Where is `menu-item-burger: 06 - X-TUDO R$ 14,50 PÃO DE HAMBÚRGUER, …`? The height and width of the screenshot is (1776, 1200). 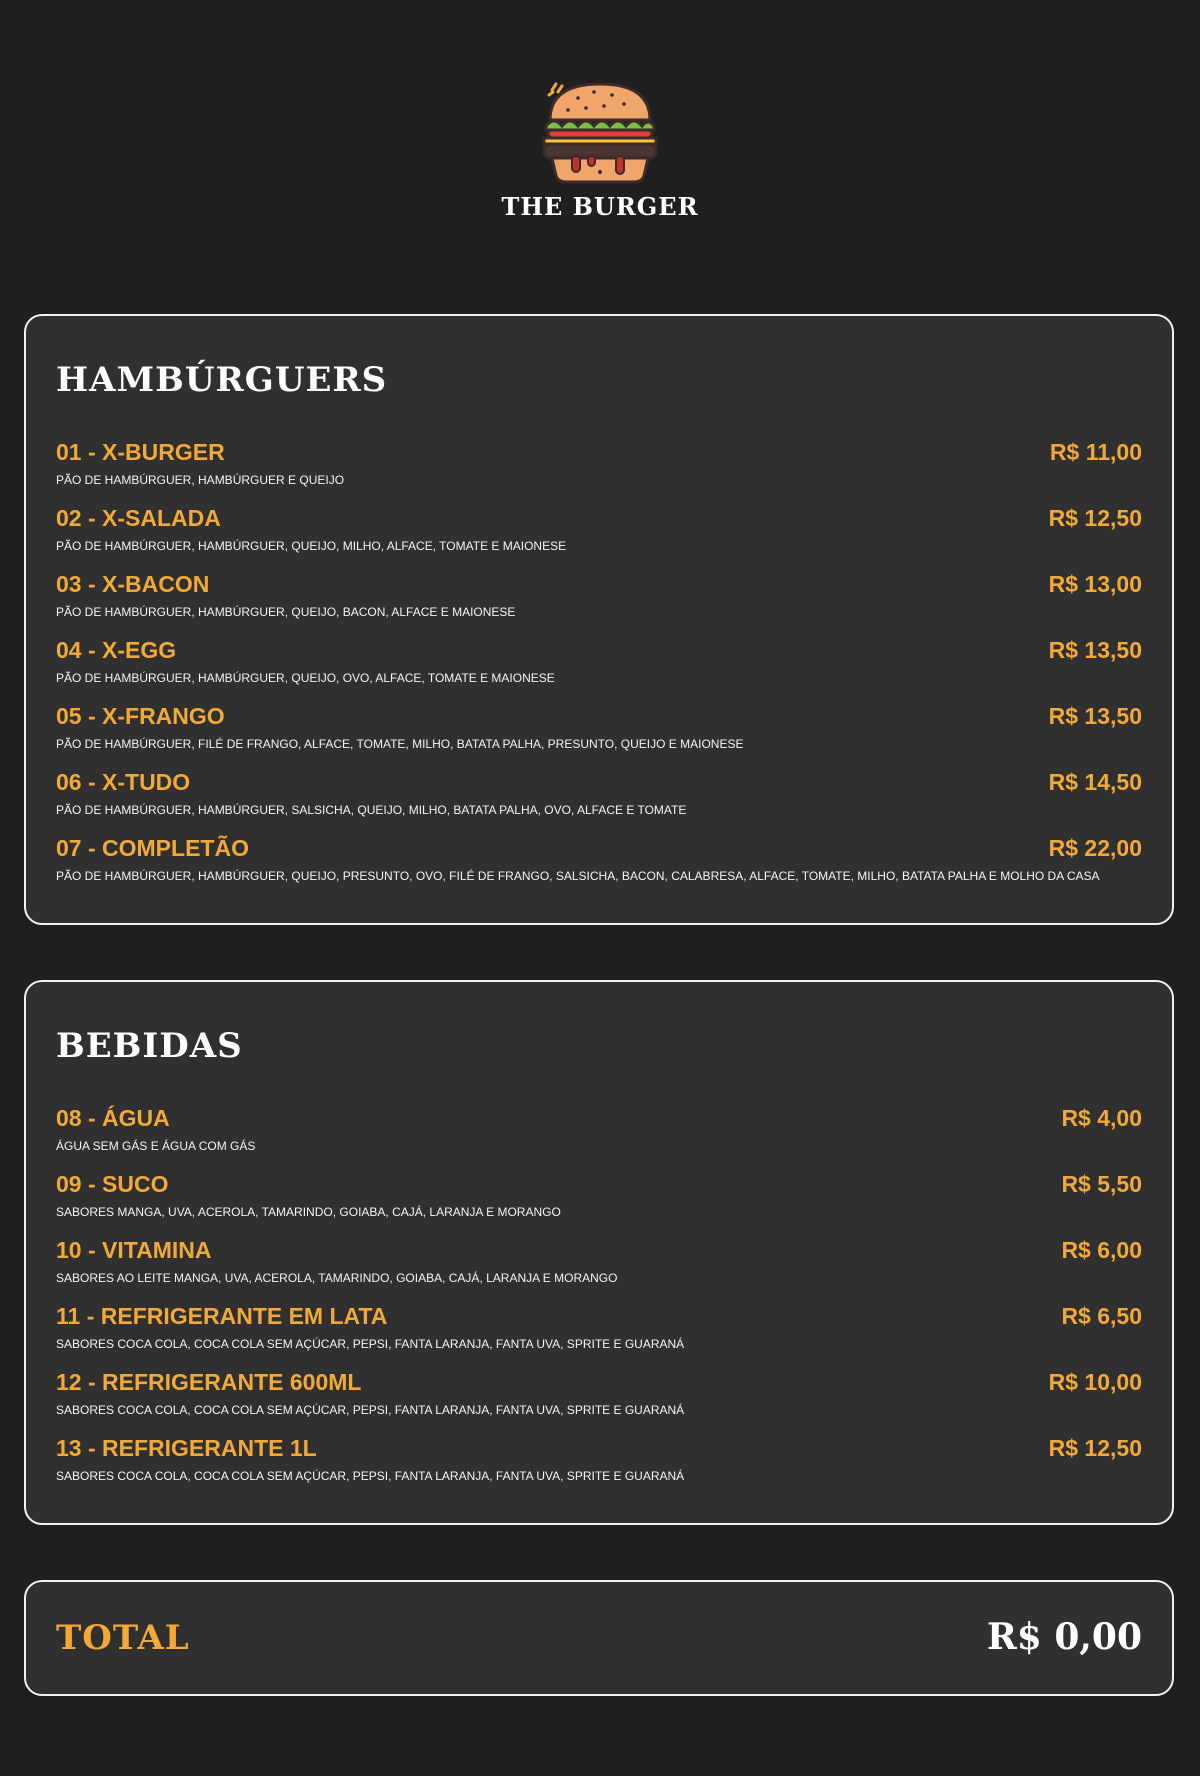 menu-item-burger: 06 - X-TUDO R$ 14,50 PÃO DE HAMBÚRGUER, … is located at coordinates (599, 801).